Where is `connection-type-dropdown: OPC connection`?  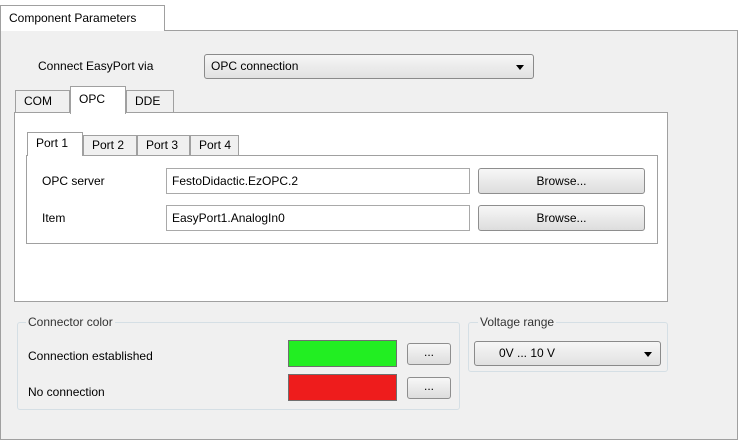
connection-type-dropdown: OPC connection is located at coordinates (369, 66).